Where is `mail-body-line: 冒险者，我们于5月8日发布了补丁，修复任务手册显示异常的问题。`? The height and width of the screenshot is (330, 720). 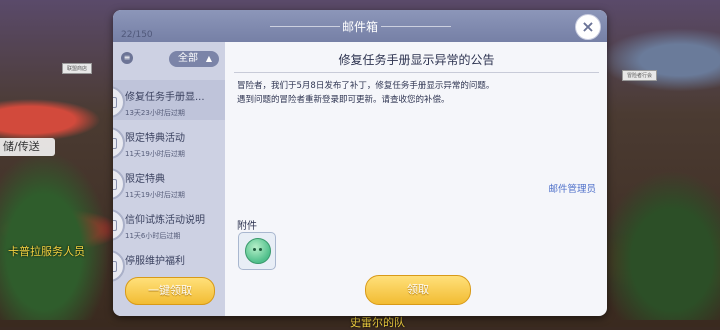 mail-body-line: 冒险者，我们于5月8日发布了补丁，修复任务手册显示异常的问题。 is located at coordinates (366, 86).